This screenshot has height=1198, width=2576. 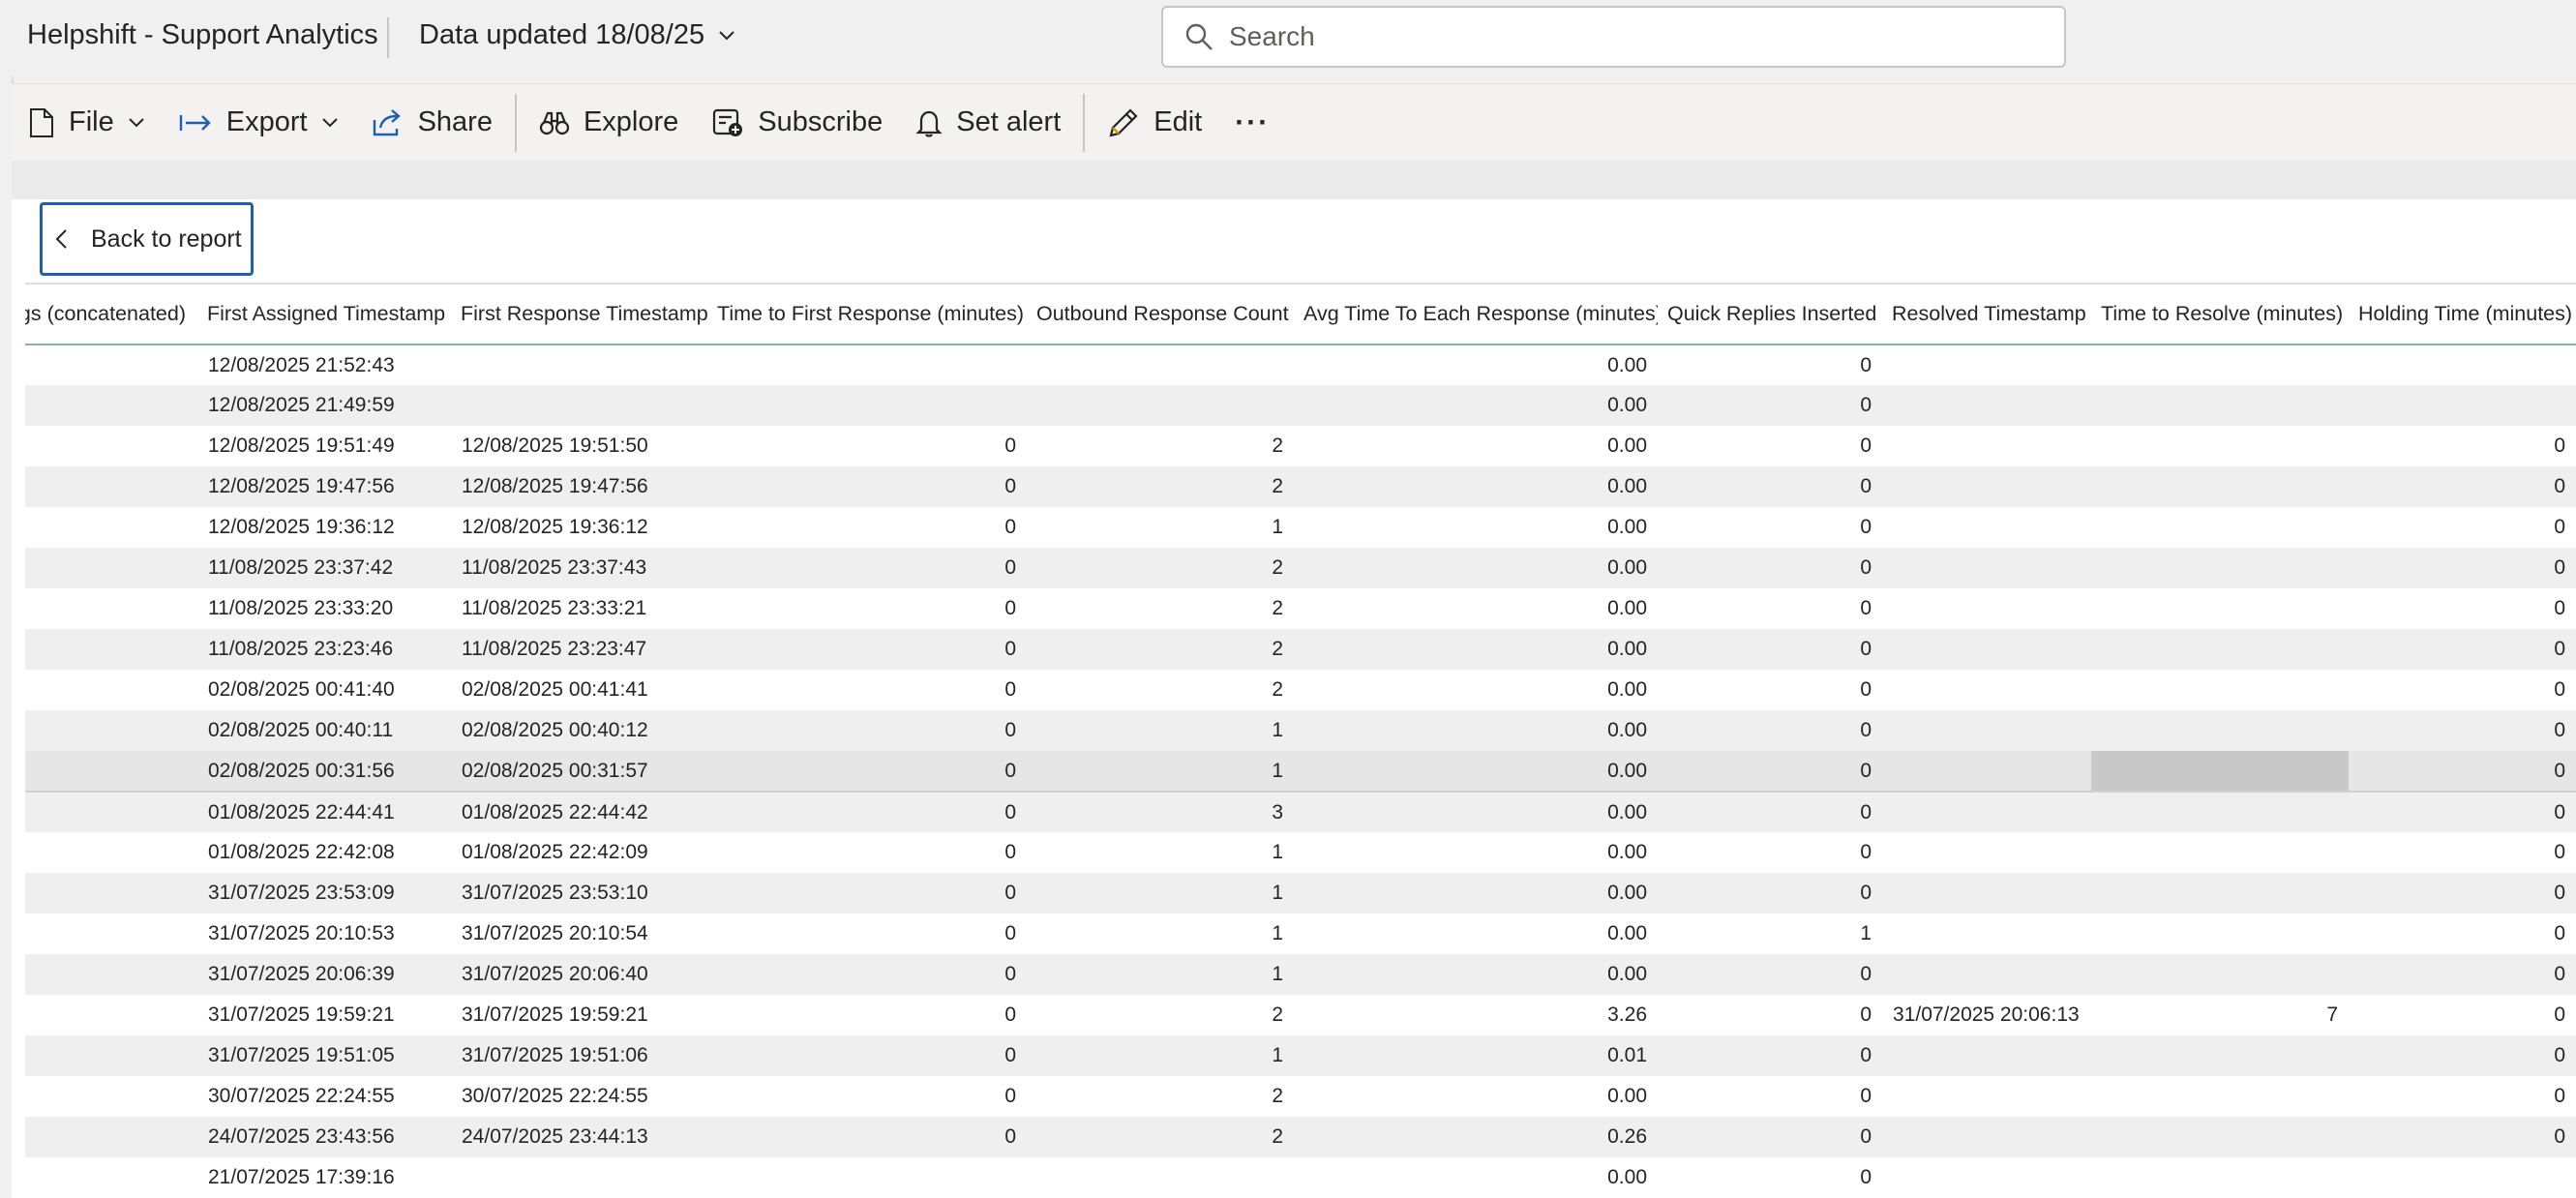 I want to click on export-menu-button: Export, so click(x=258, y=123).